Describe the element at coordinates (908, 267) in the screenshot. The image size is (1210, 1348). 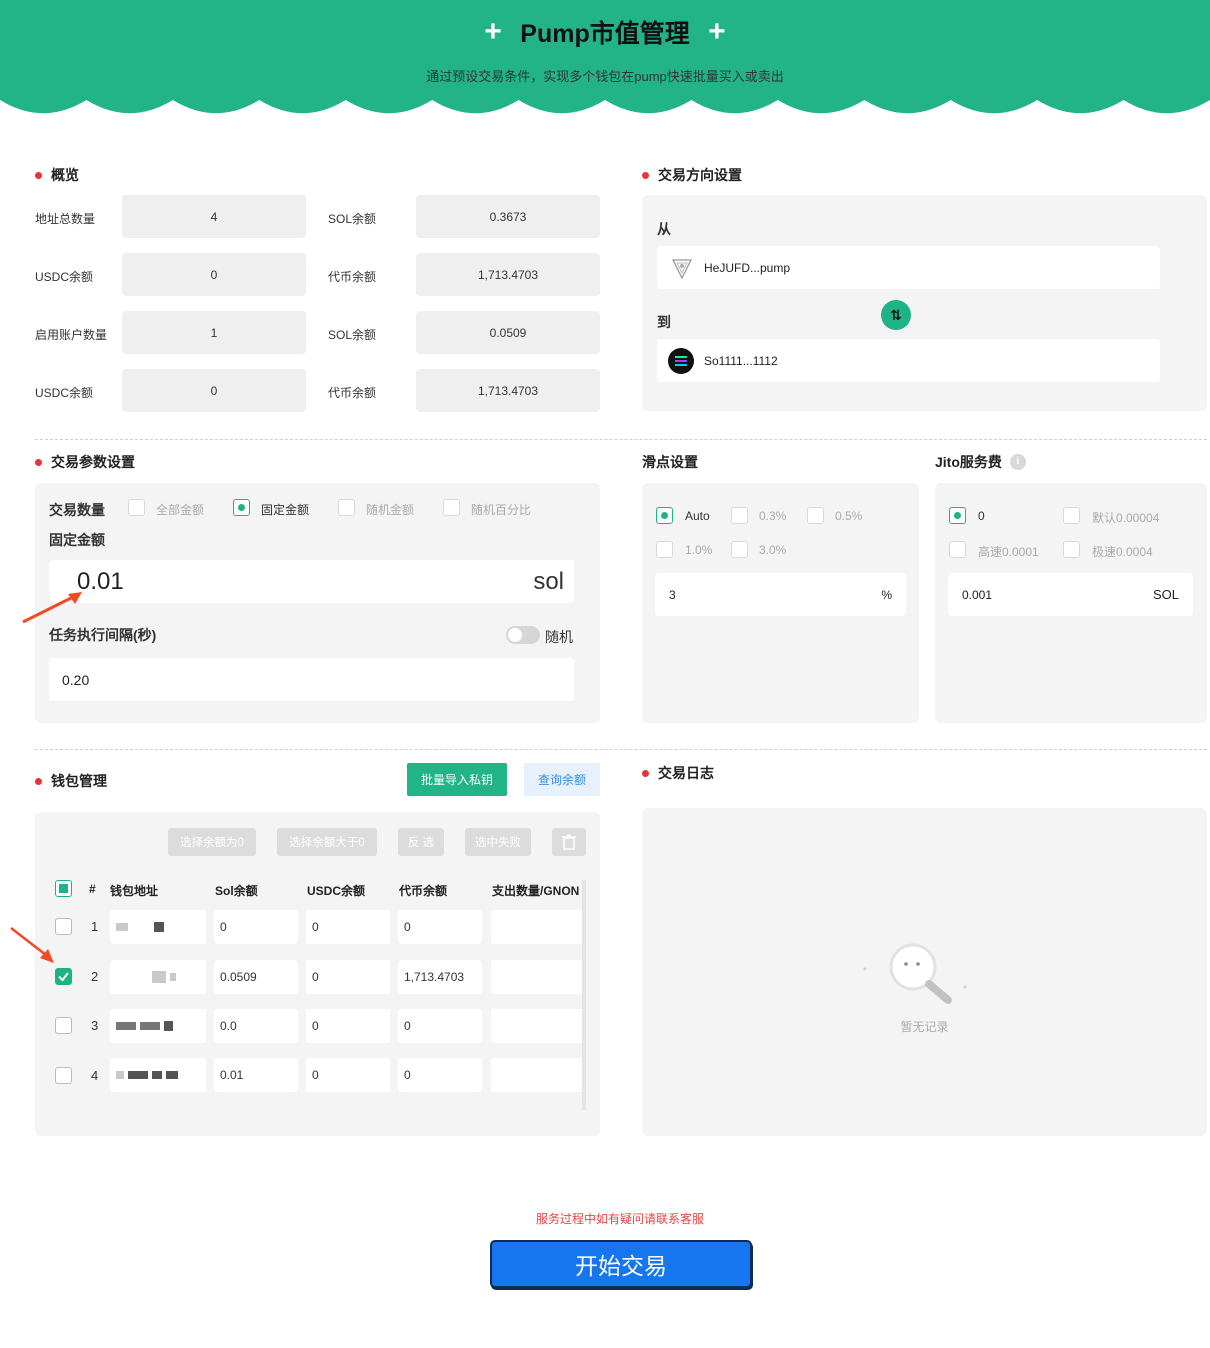
I see `from-token-select: HeJUFD...pump` at that location.